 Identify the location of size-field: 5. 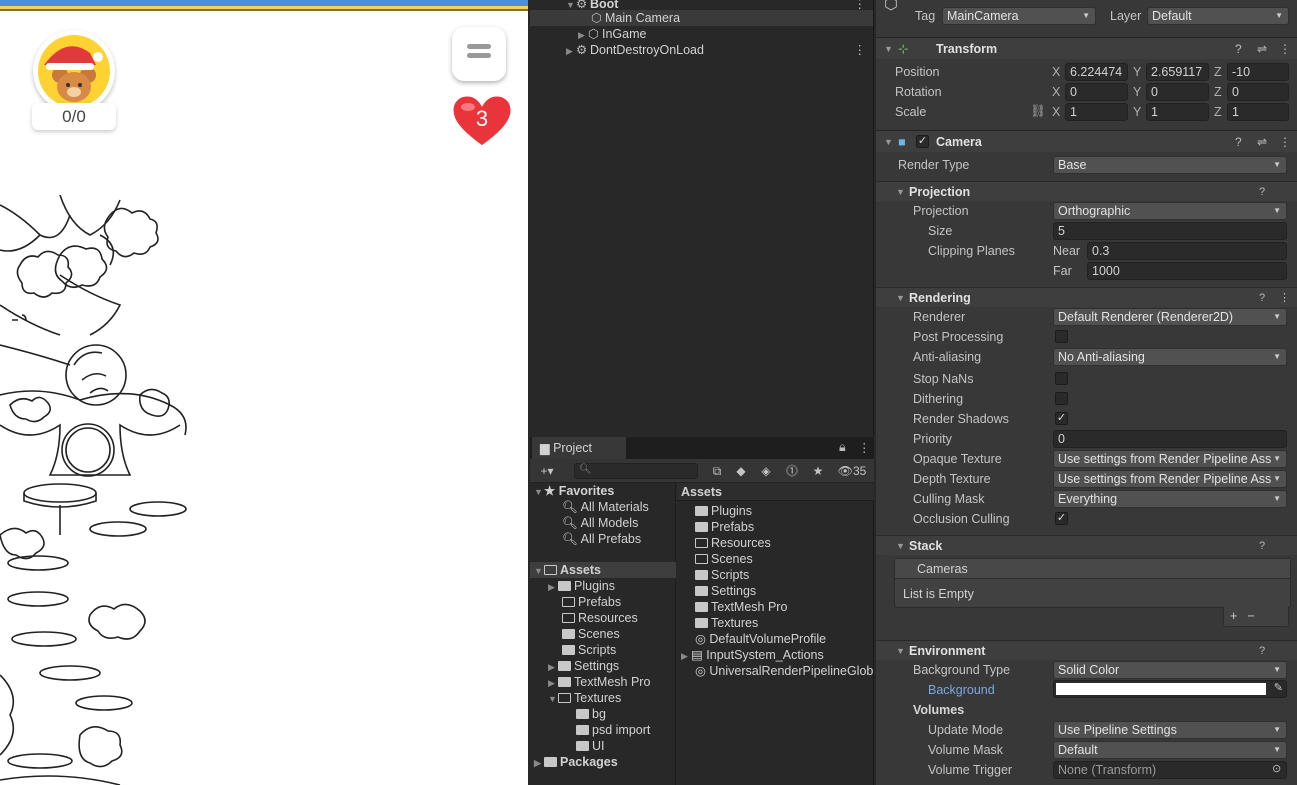
(1170, 231).